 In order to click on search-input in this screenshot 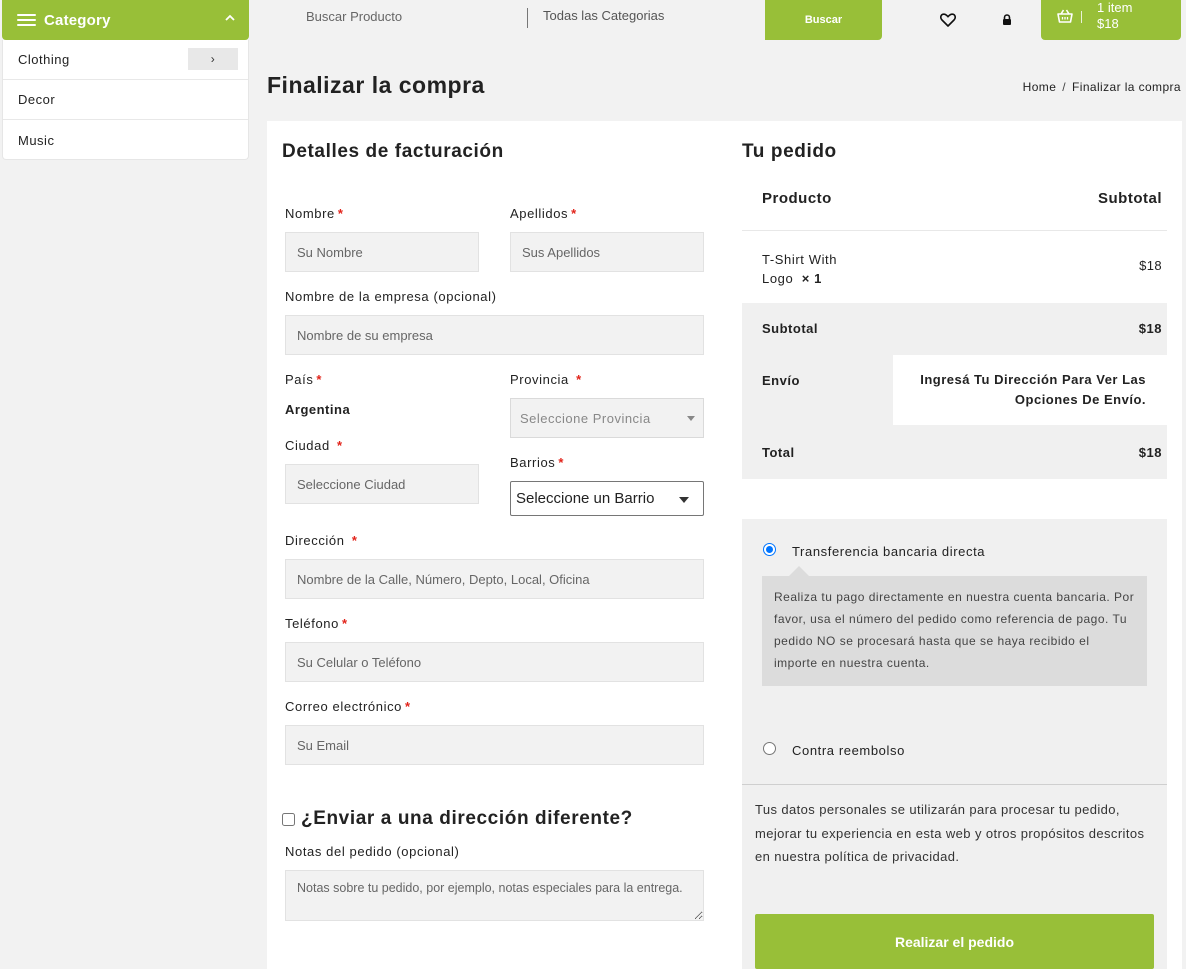, I will do `click(408, 16)`.